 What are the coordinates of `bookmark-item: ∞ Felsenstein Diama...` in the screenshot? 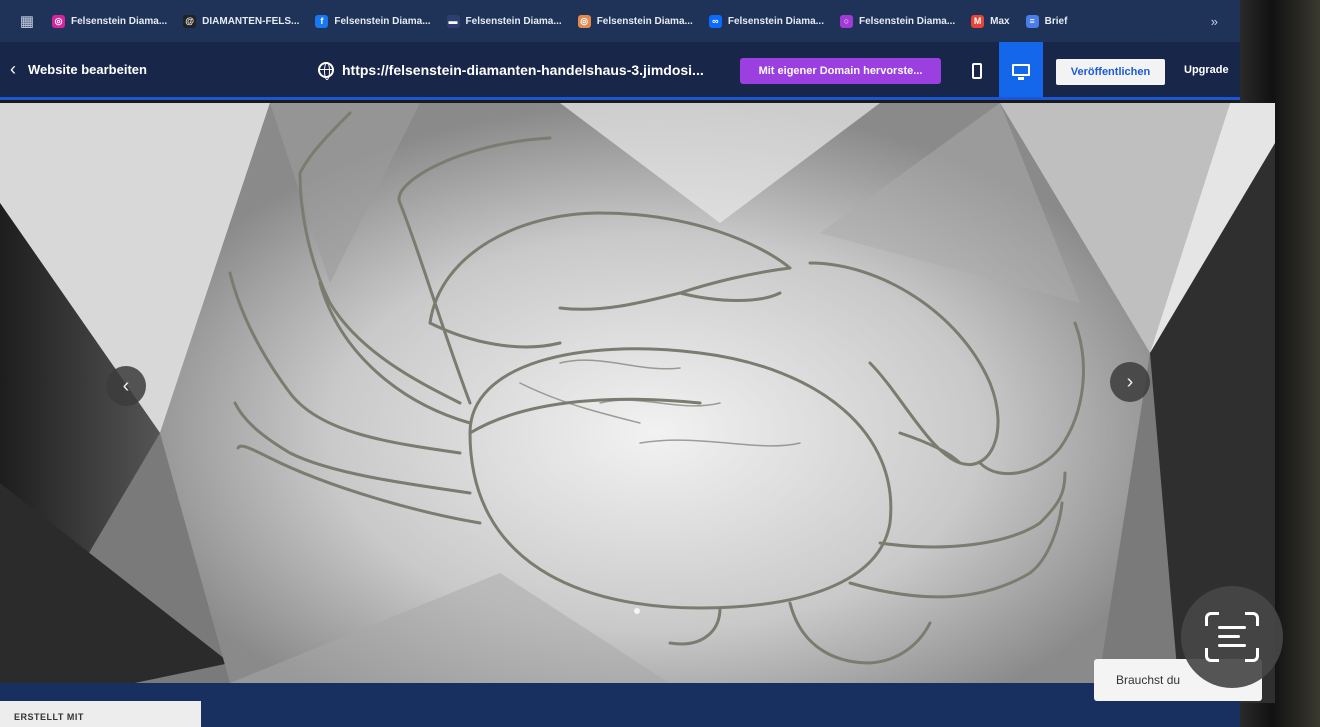 It's located at (766, 21).